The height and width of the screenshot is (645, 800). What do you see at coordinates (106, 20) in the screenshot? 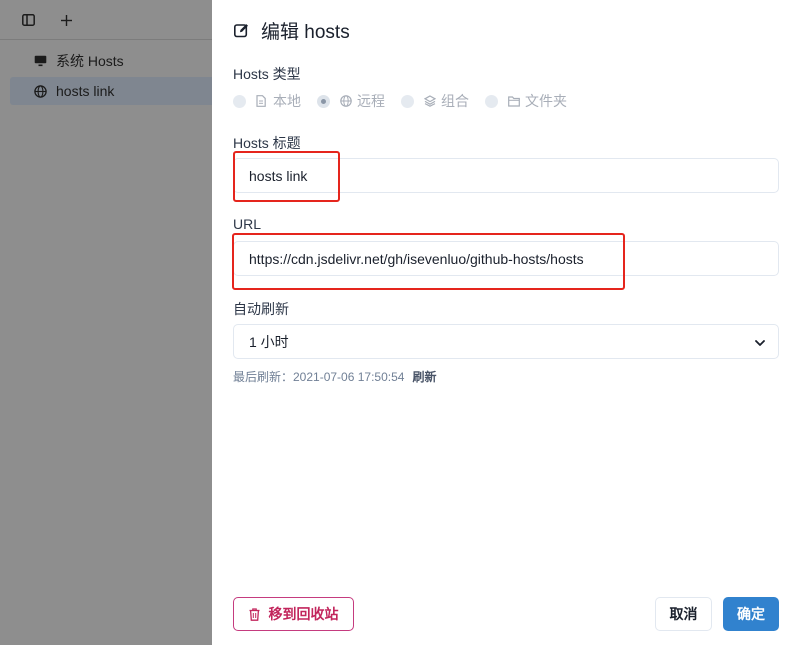
I see `sidebar-toolbar` at bounding box center [106, 20].